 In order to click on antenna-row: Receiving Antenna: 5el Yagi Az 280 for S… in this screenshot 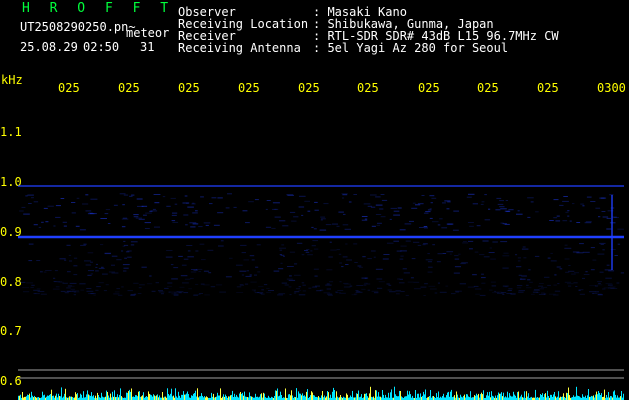, I will do `click(343, 48)`.